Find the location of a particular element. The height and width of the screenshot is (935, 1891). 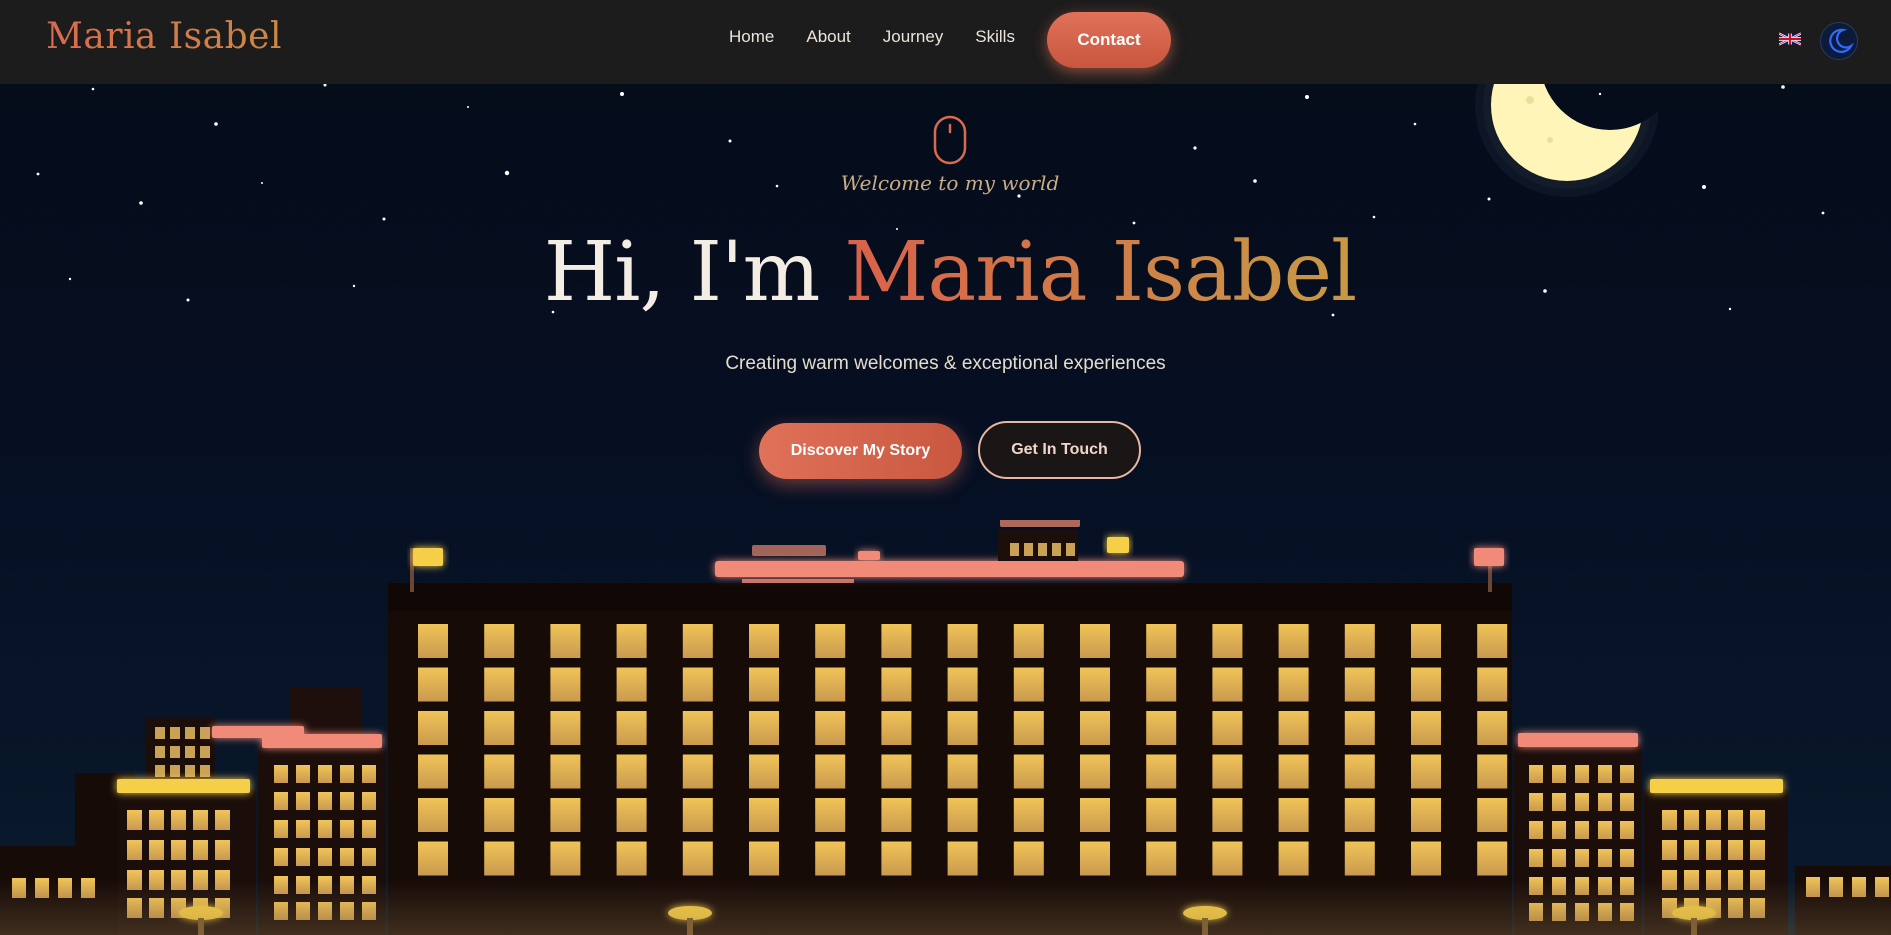

nav-link-home: Home is located at coordinates (751, 37).